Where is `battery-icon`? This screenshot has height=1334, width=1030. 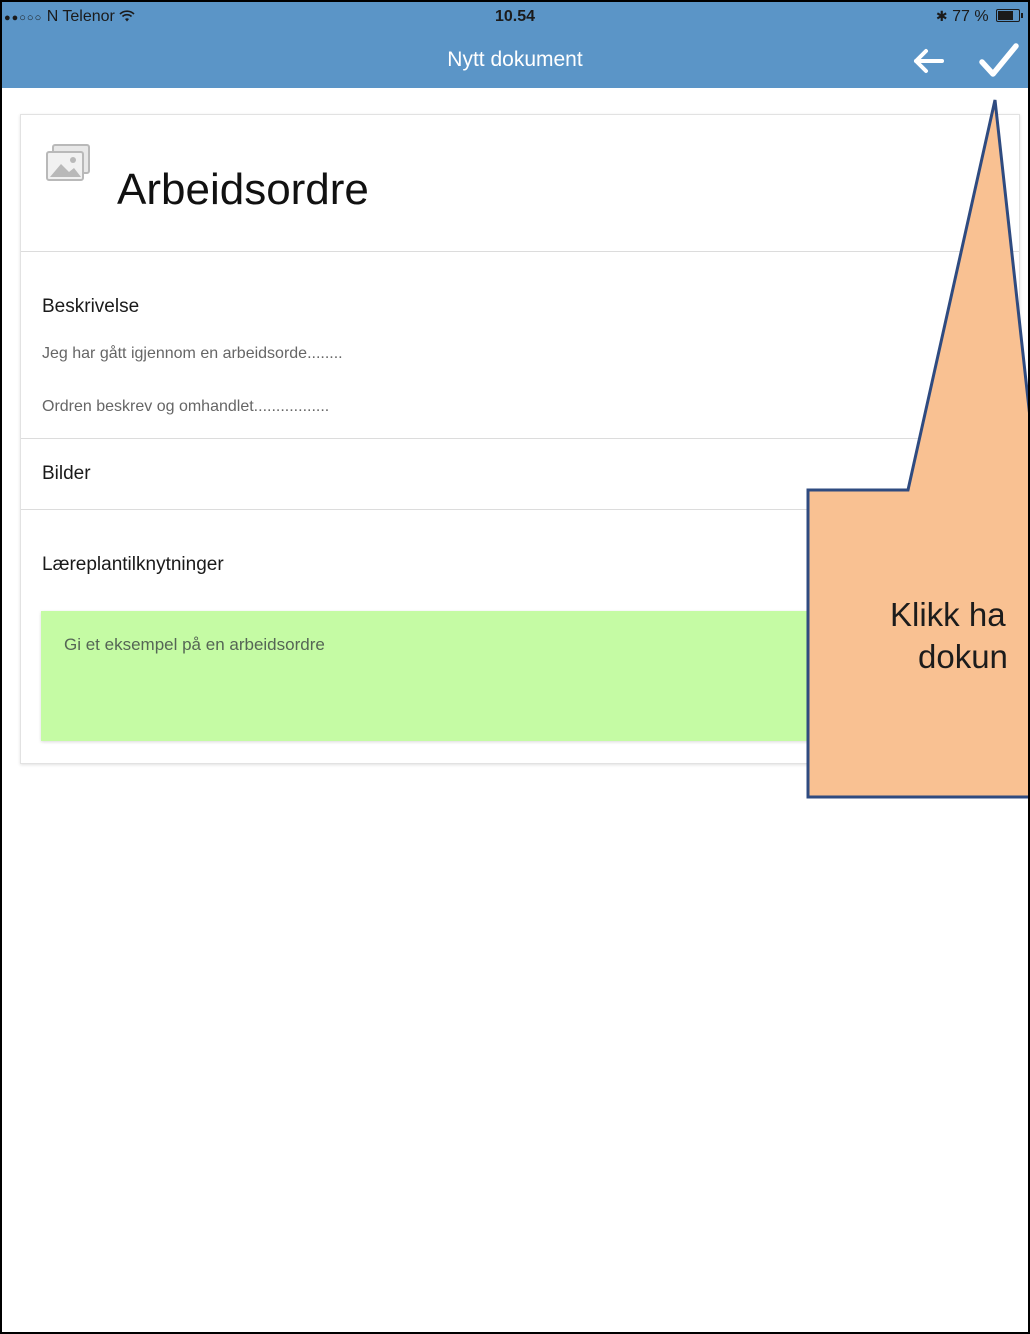
battery-icon is located at coordinates (1009, 15).